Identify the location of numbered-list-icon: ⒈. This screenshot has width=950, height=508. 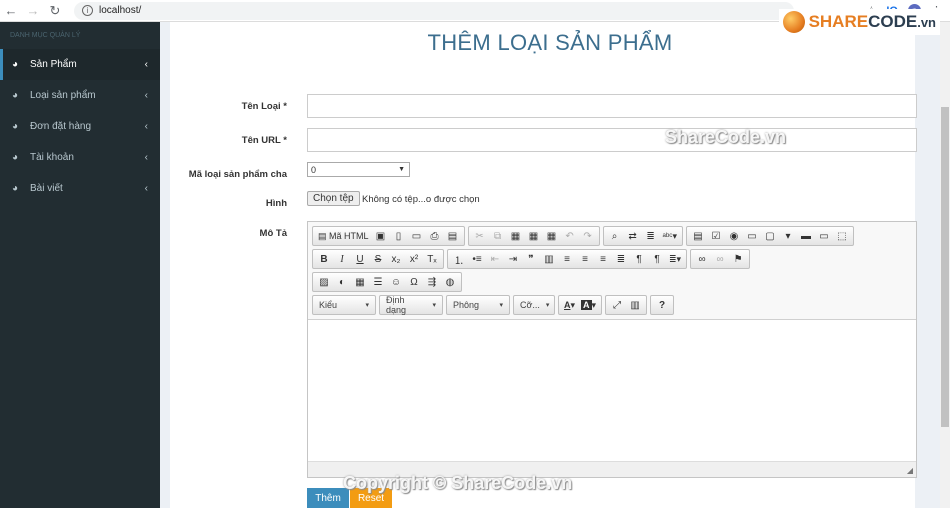
(459, 259).